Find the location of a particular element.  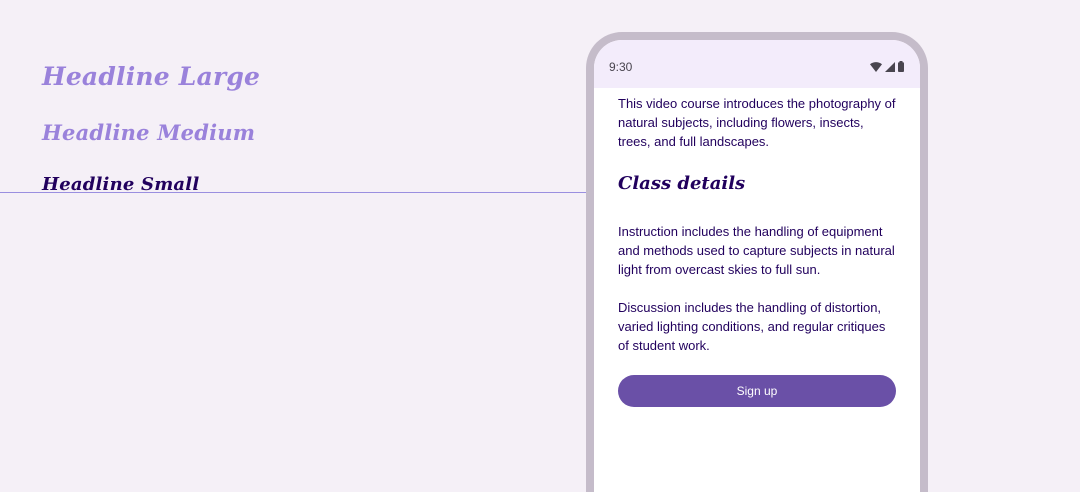

status-bar: 9:30 is located at coordinates (757, 64).